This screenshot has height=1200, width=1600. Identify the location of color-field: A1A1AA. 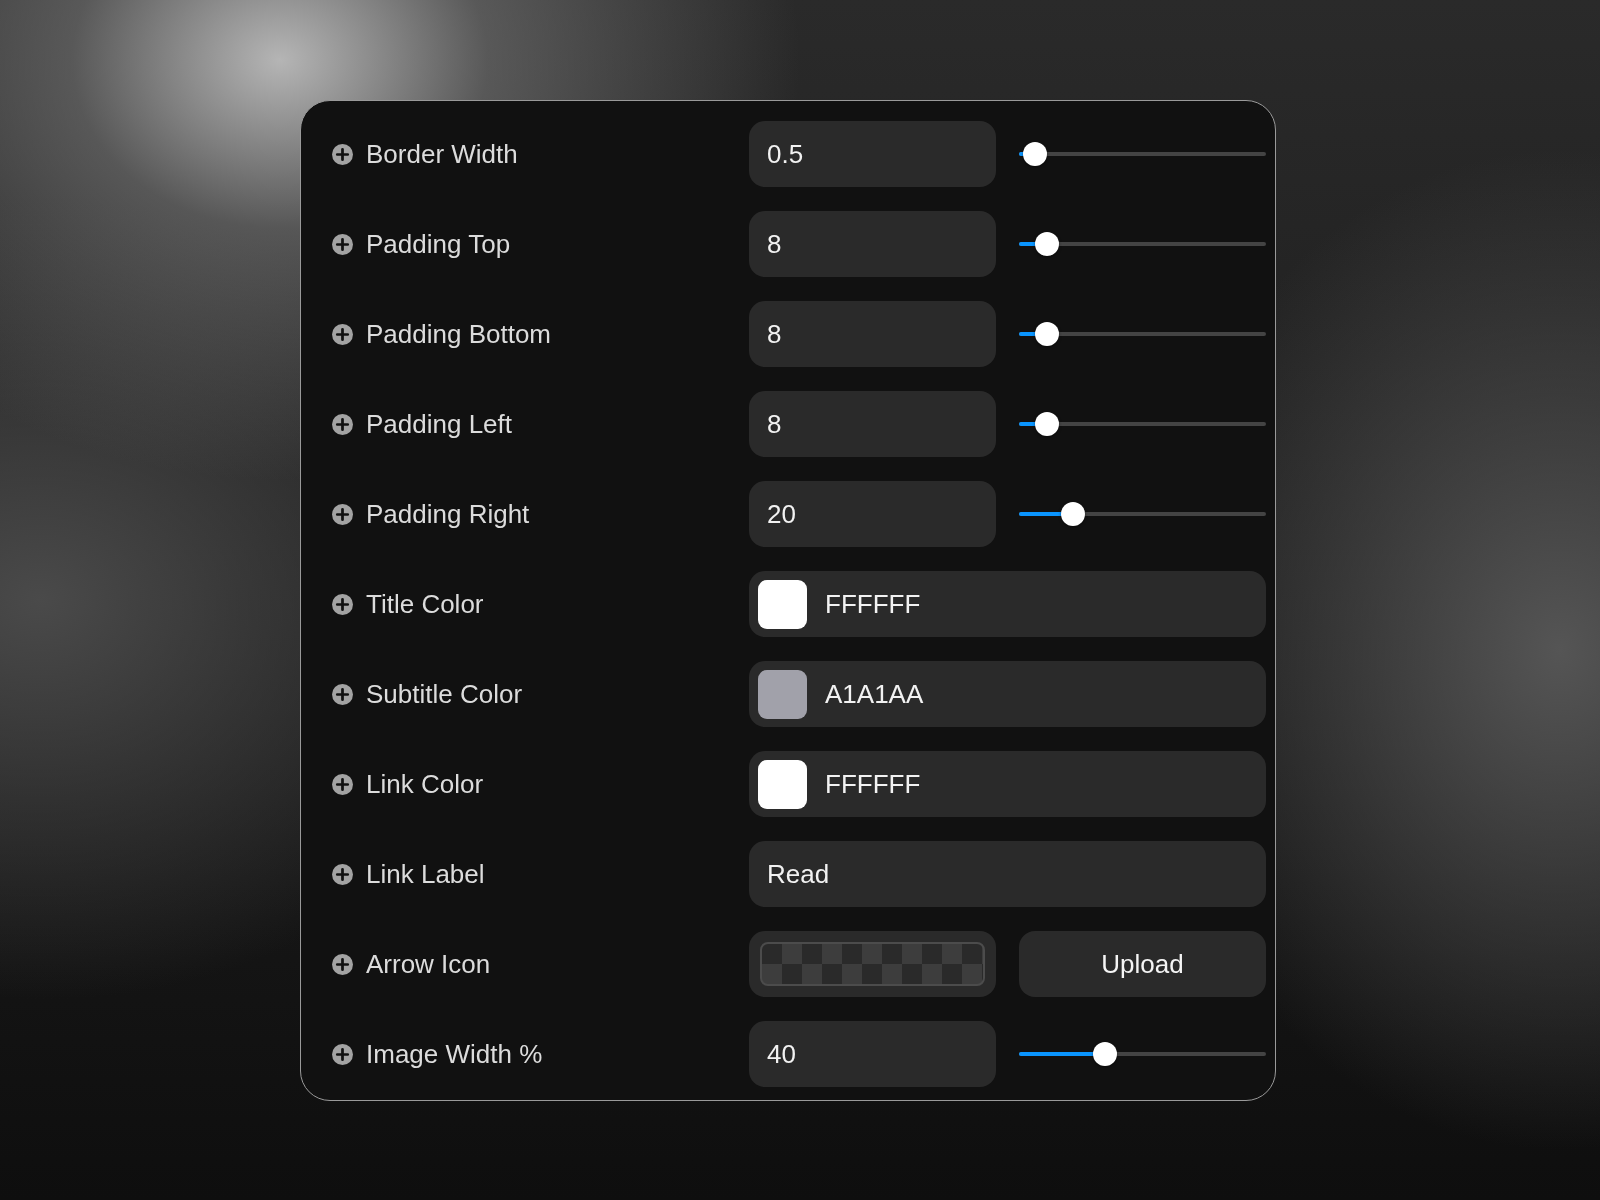
(1007, 694).